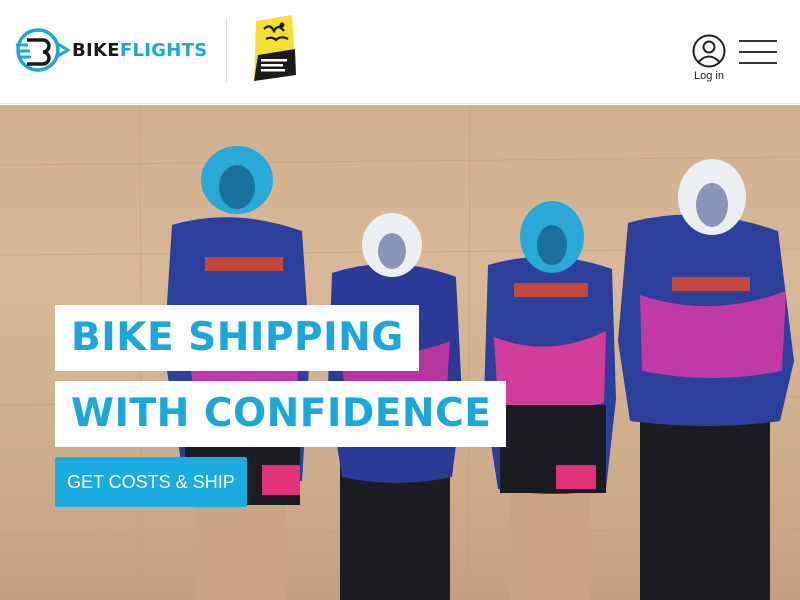 This screenshot has width=800, height=600. What do you see at coordinates (275, 48) in the screenshot?
I see `tour-de-france-logo` at bounding box center [275, 48].